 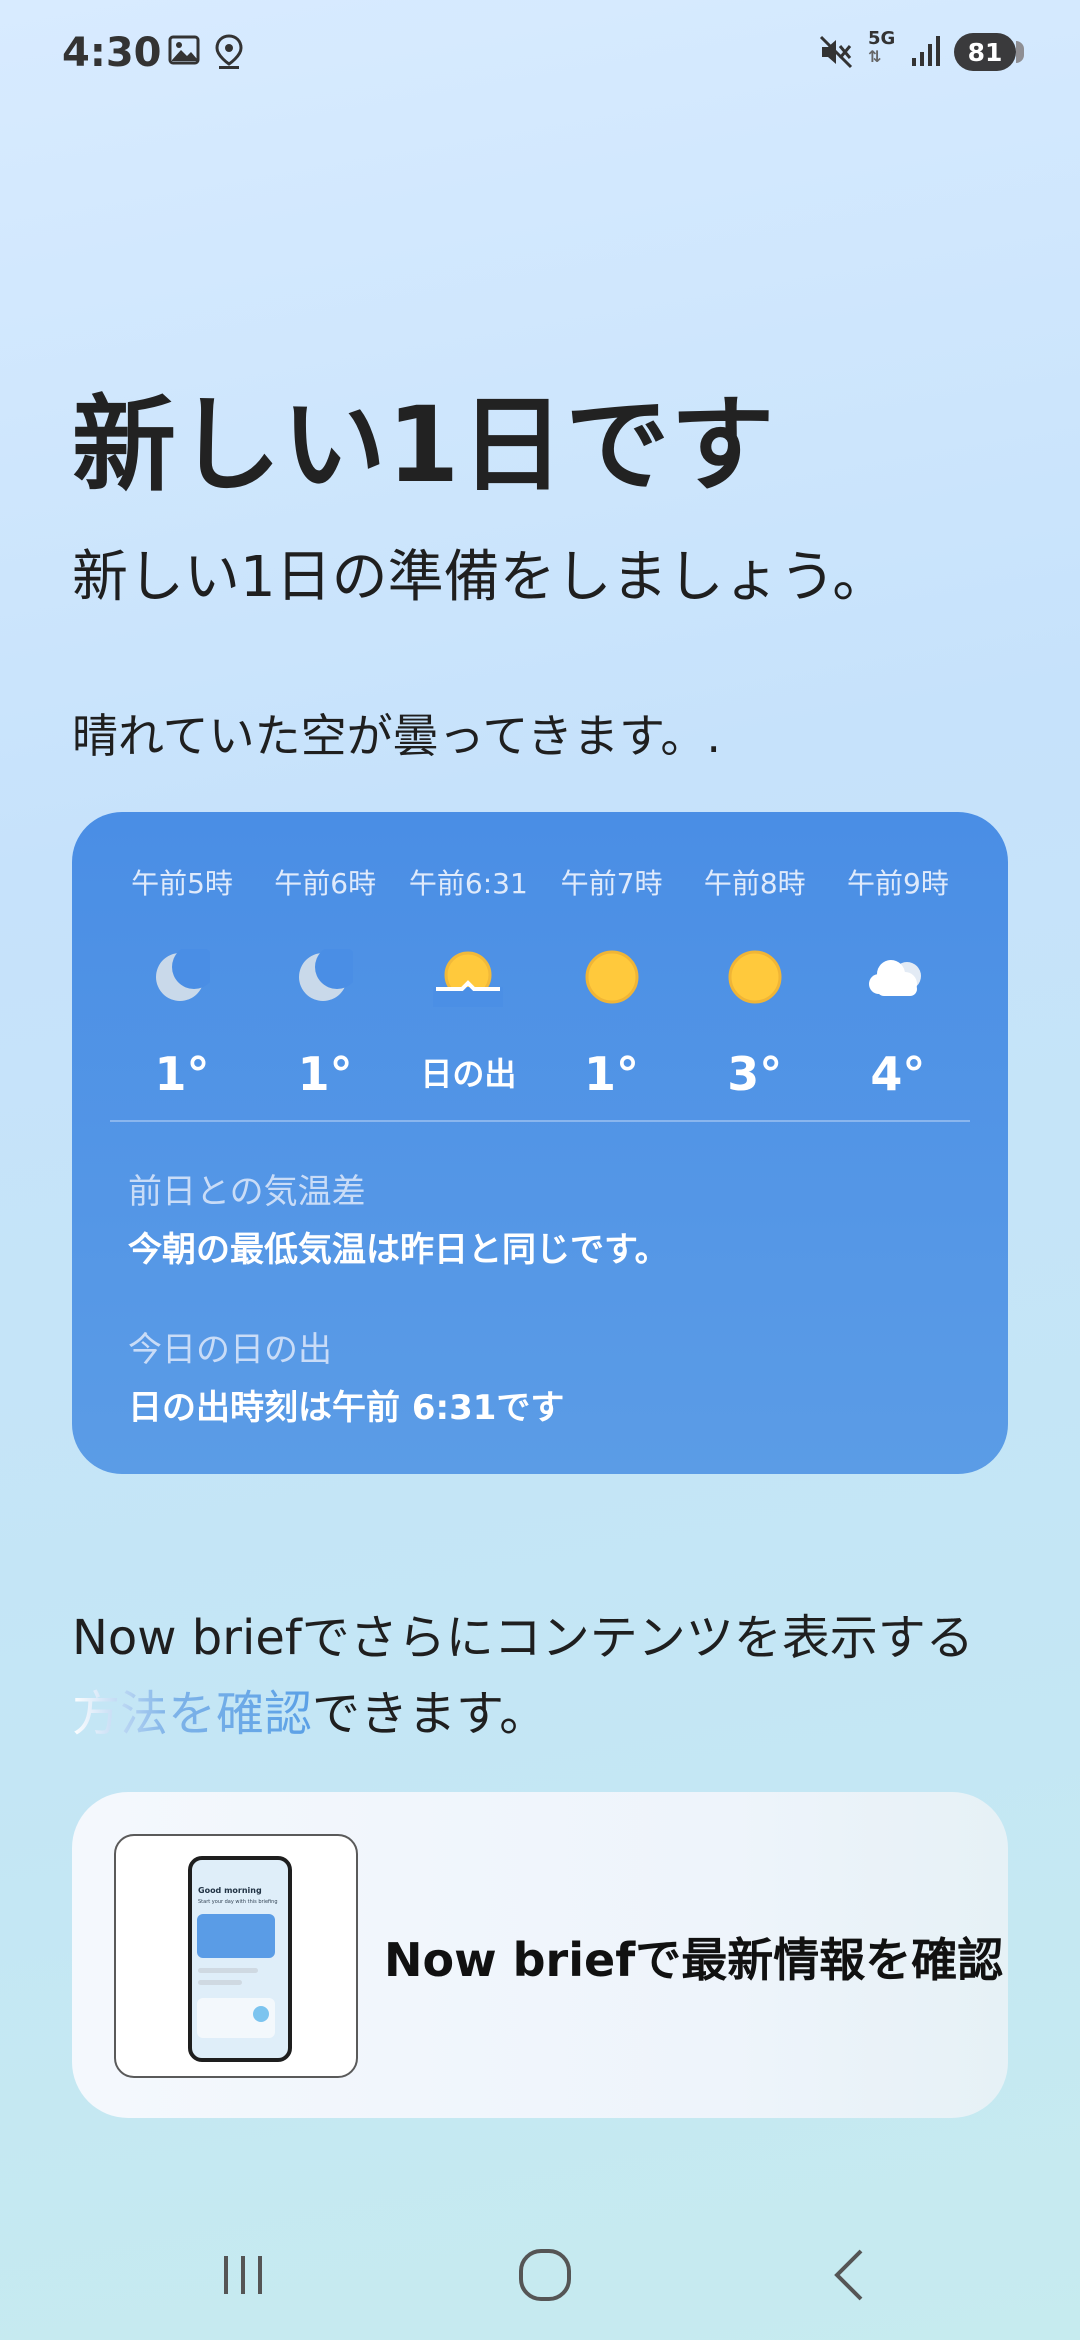 I want to click on thumb-greeting: Good morning, so click(x=230, y=1890).